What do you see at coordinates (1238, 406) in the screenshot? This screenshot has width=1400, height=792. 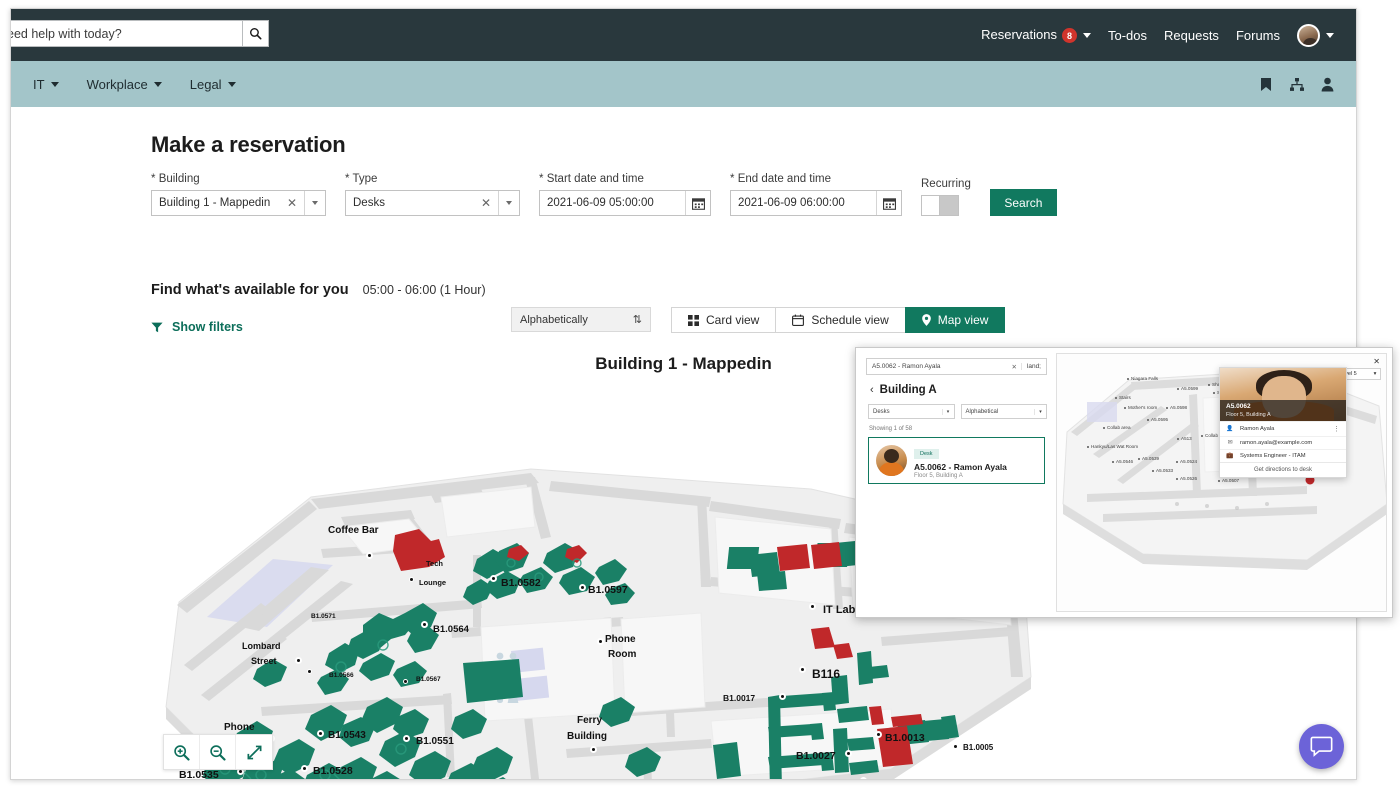 I see `person-desk-id: A5.0062` at bounding box center [1238, 406].